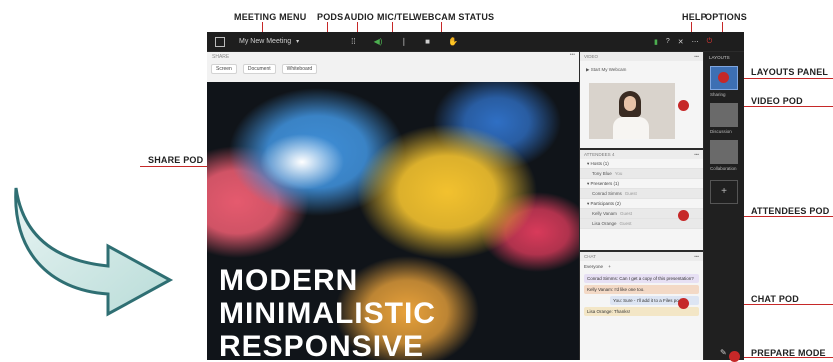 The height and width of the screenshot is (362, 833). Describe the element at coordinates (775, 299) in the screenshot. I see `callout-chat-pod: CHAT POD` at that location.